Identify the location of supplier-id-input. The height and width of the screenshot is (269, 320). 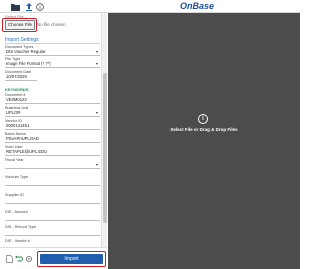
(52, 200).